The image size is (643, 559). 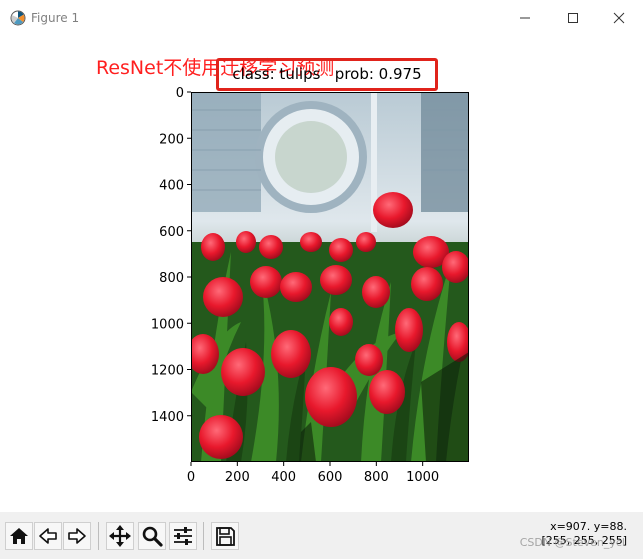 I want to click on zoom-icon, so click(x=152, y=536).